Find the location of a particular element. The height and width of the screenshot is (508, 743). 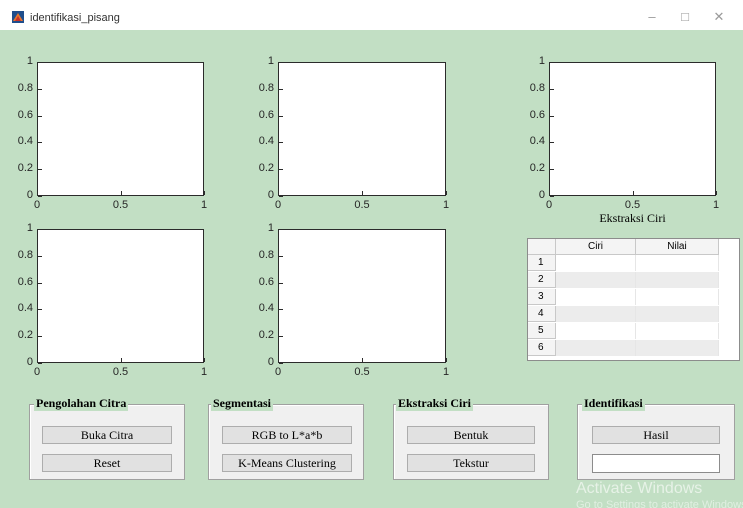

panel-title: Pengolahan Citra is located at coordinates (81, 403).